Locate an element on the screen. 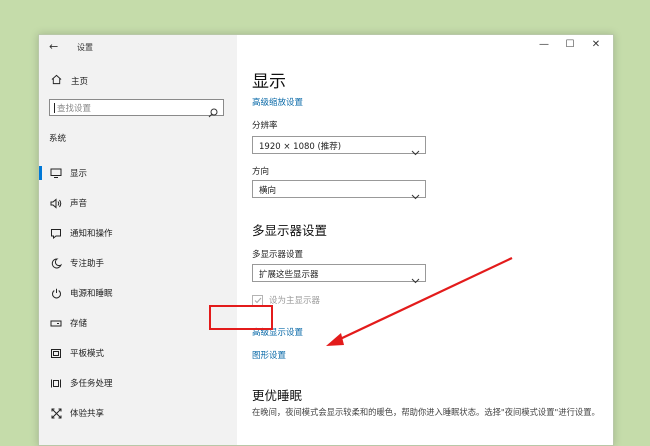  back-arrow-icon: ← is located at coordinates (53, 46).